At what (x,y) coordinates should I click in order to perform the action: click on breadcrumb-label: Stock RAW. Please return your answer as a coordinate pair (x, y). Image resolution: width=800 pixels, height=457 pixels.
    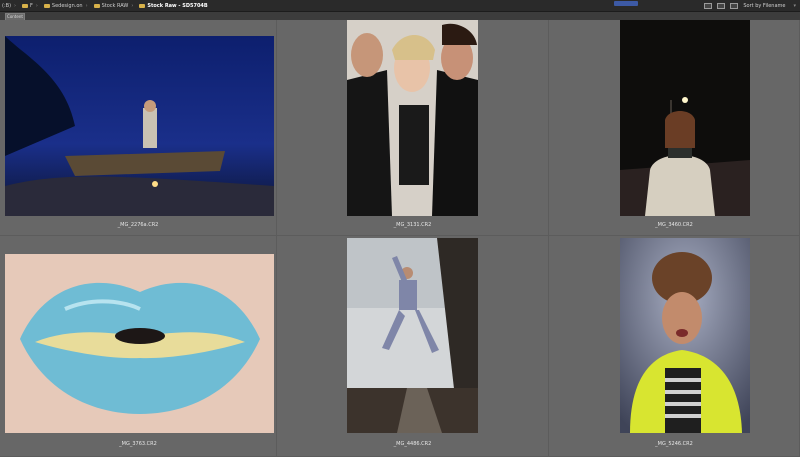
    Looking at the image, I should click on (115, 5).